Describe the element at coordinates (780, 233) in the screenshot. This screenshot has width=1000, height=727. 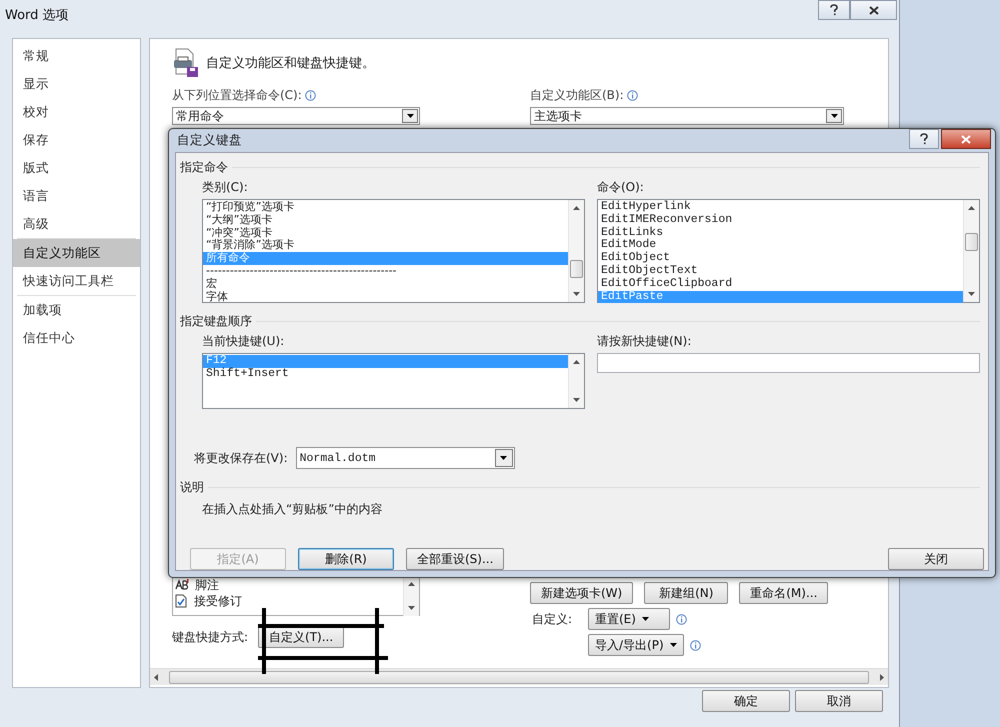
I see `list-item: EditLinks` at that location.